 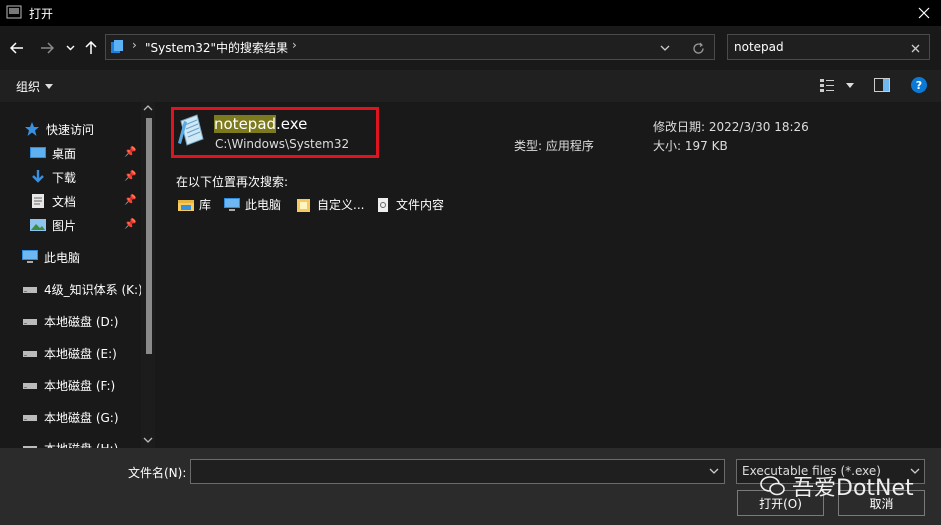 I want to click on sidebar-item-drive-g: 本地磁盘 (G:), so click(x=88, y=417).